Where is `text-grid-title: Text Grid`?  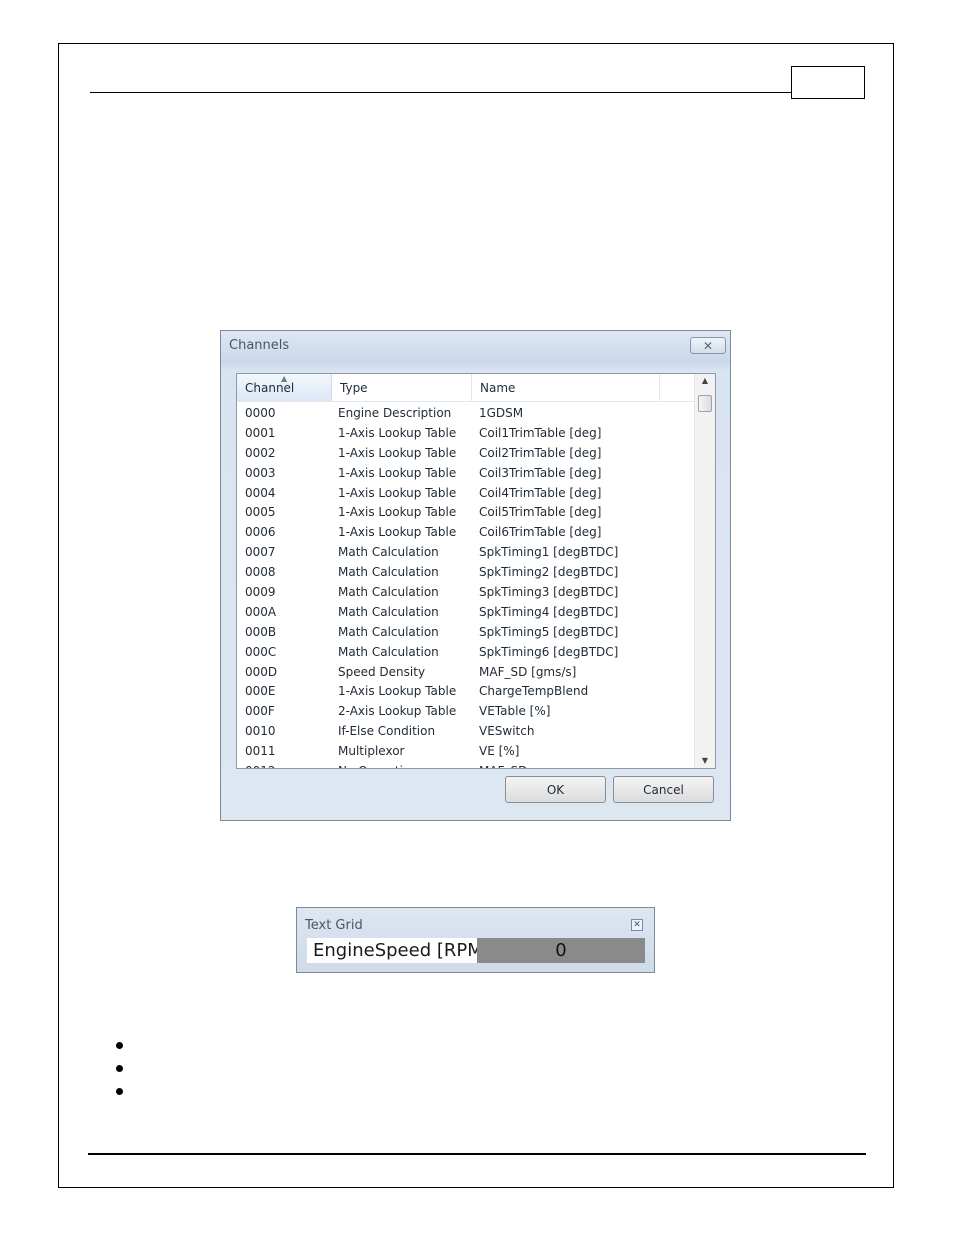
text-grid-title: Text Grid is located at coordinates (334, 925).